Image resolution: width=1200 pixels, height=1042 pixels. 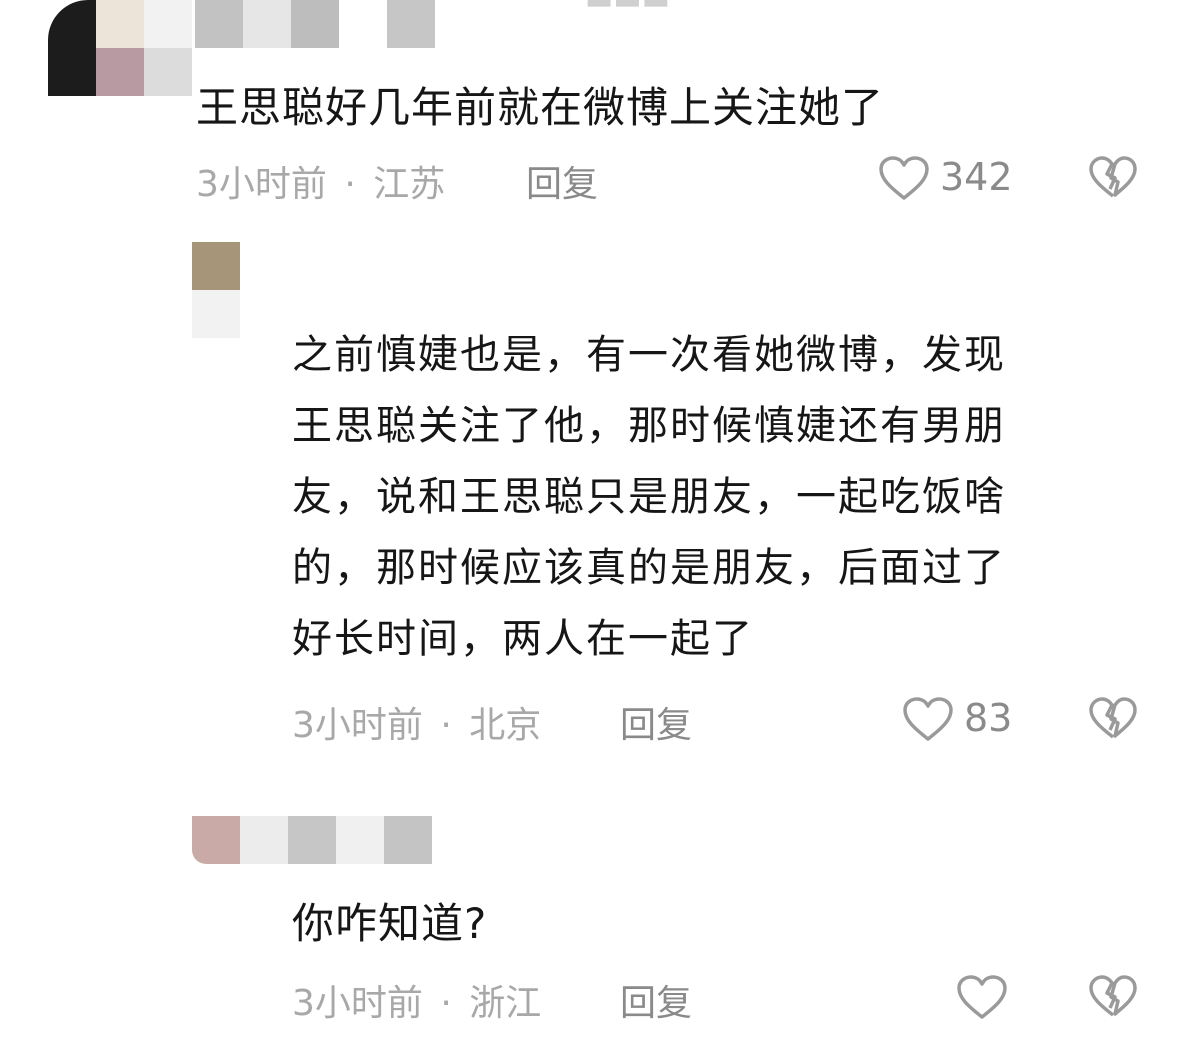 I want to click on reply-meta: 3小时前 · 北京, so click(x=416, y=722).